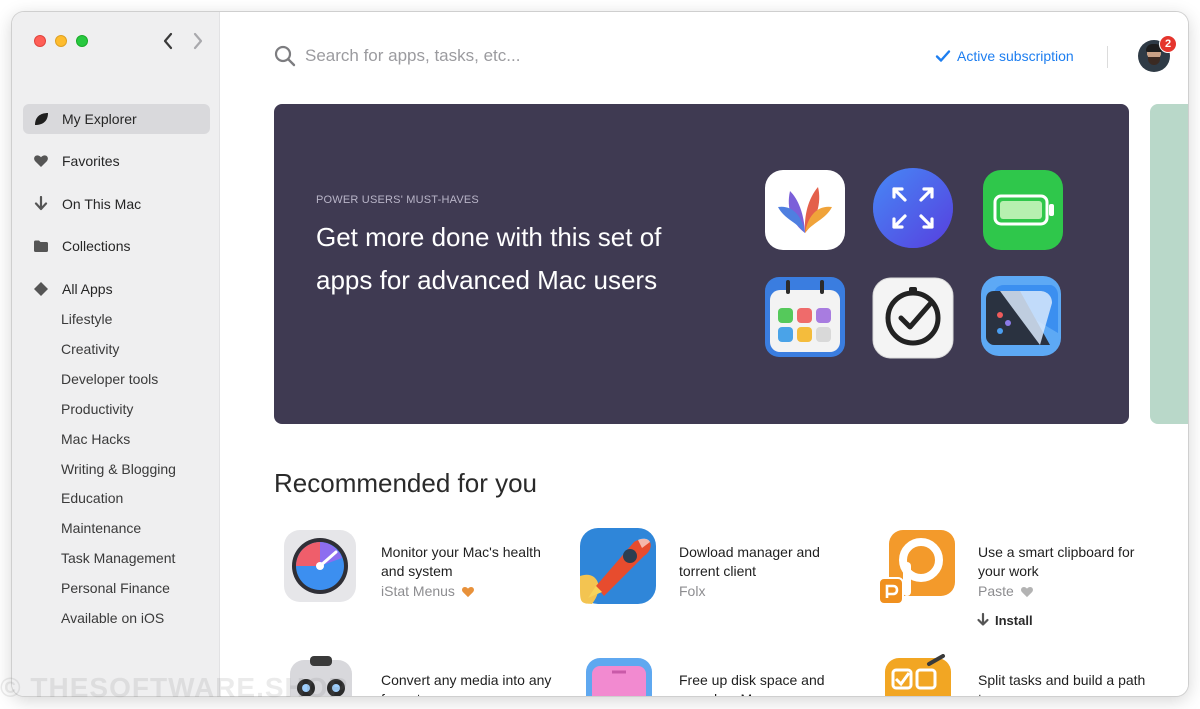 Image resolution: width=1200 pixels, height=709 pixels. I want to click on sidebar-item-label: My Explorer, so click(99, 119).